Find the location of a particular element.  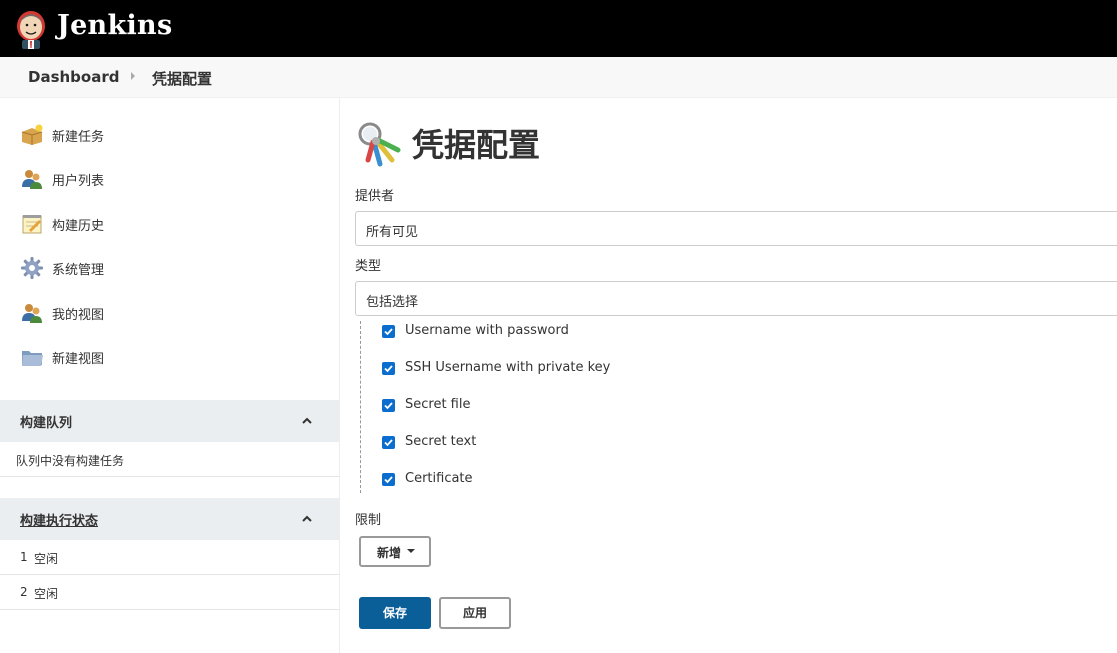

sidebar-item-people: 用户列表 is located at coordinates (169, 180).